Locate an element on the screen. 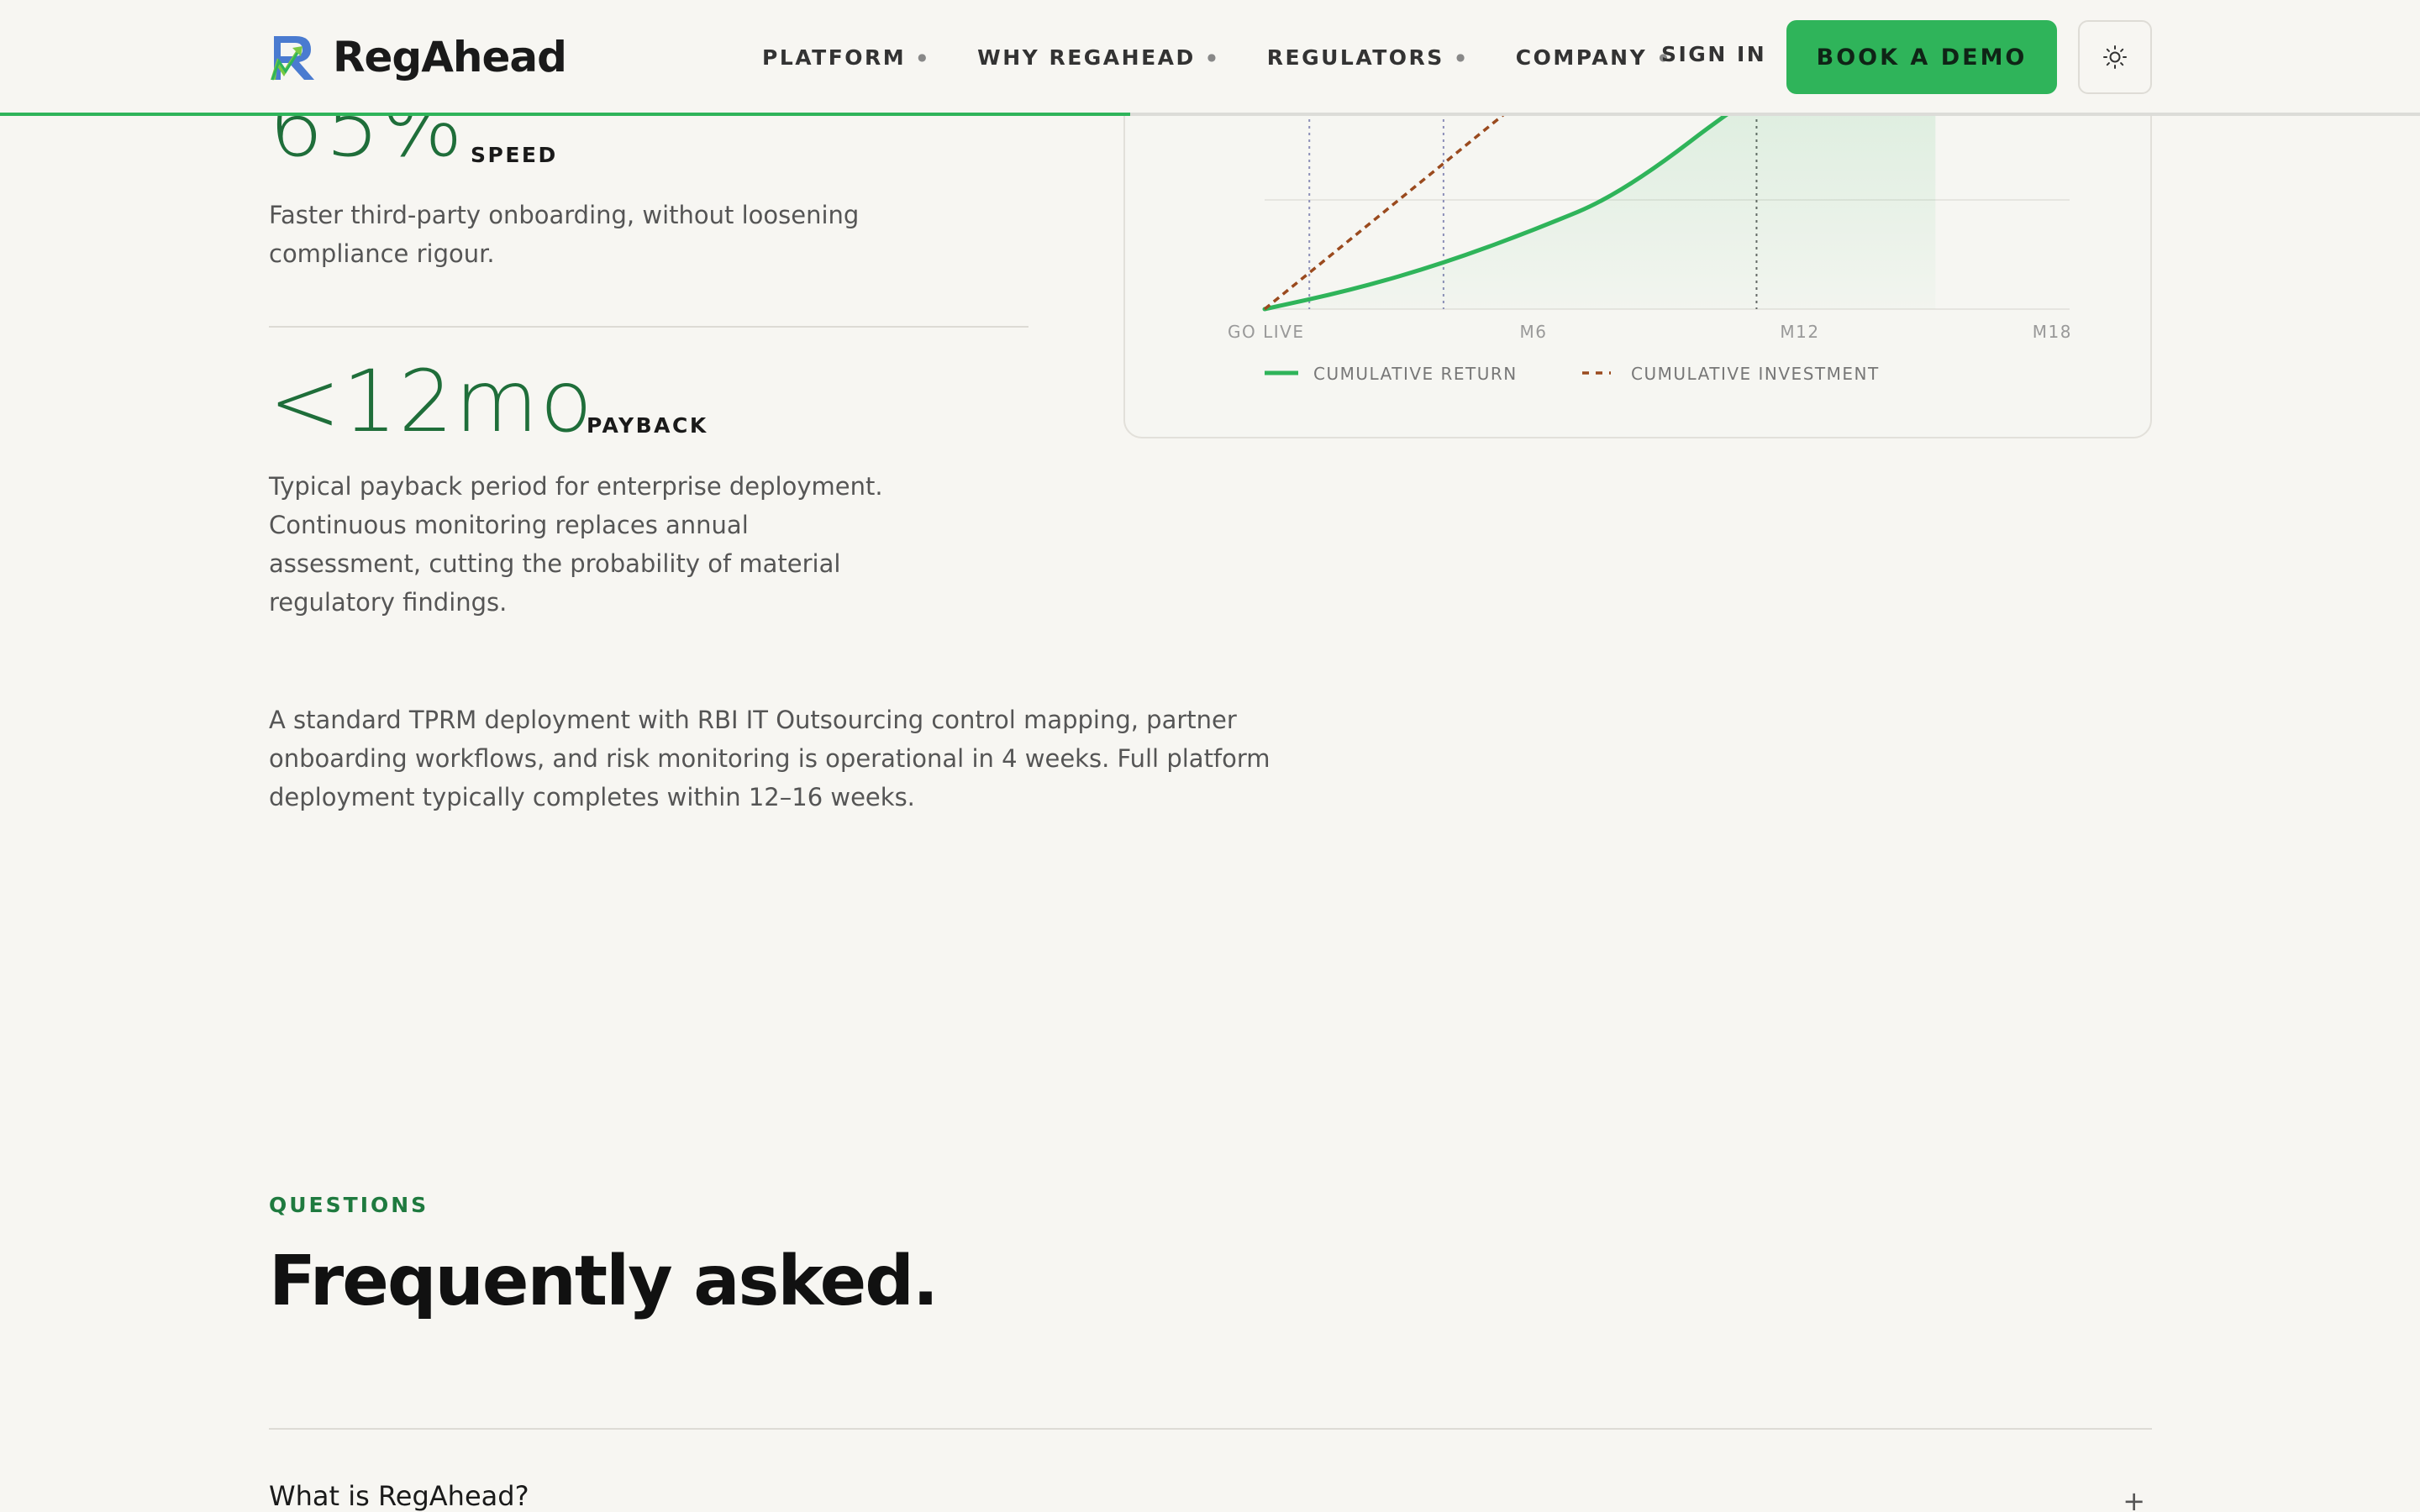 Image resolution: width=2420 pixels, height=1512 pixels. legend-label-investment: CUMULATIVE INVESTMENT is located at coordinates (1755, 374).